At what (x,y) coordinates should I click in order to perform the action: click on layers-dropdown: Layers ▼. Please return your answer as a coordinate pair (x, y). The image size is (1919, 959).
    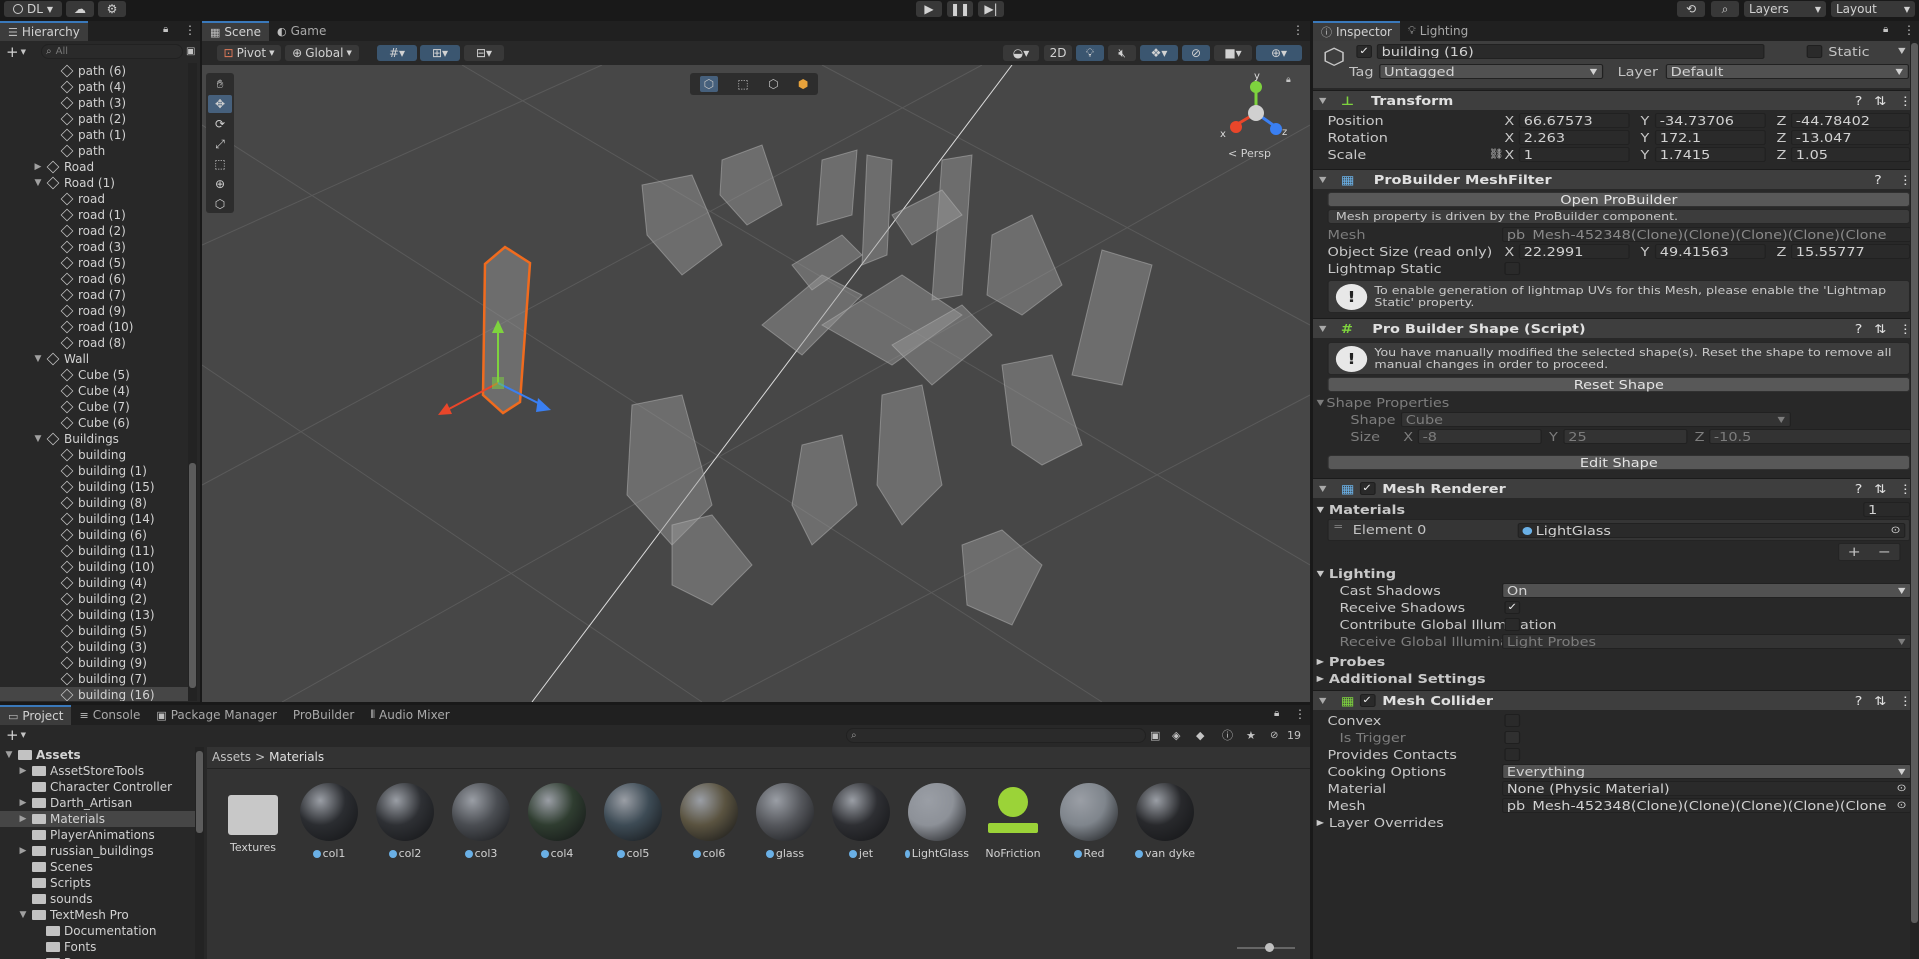
    Looking at the image, I should click on (1785, 9).